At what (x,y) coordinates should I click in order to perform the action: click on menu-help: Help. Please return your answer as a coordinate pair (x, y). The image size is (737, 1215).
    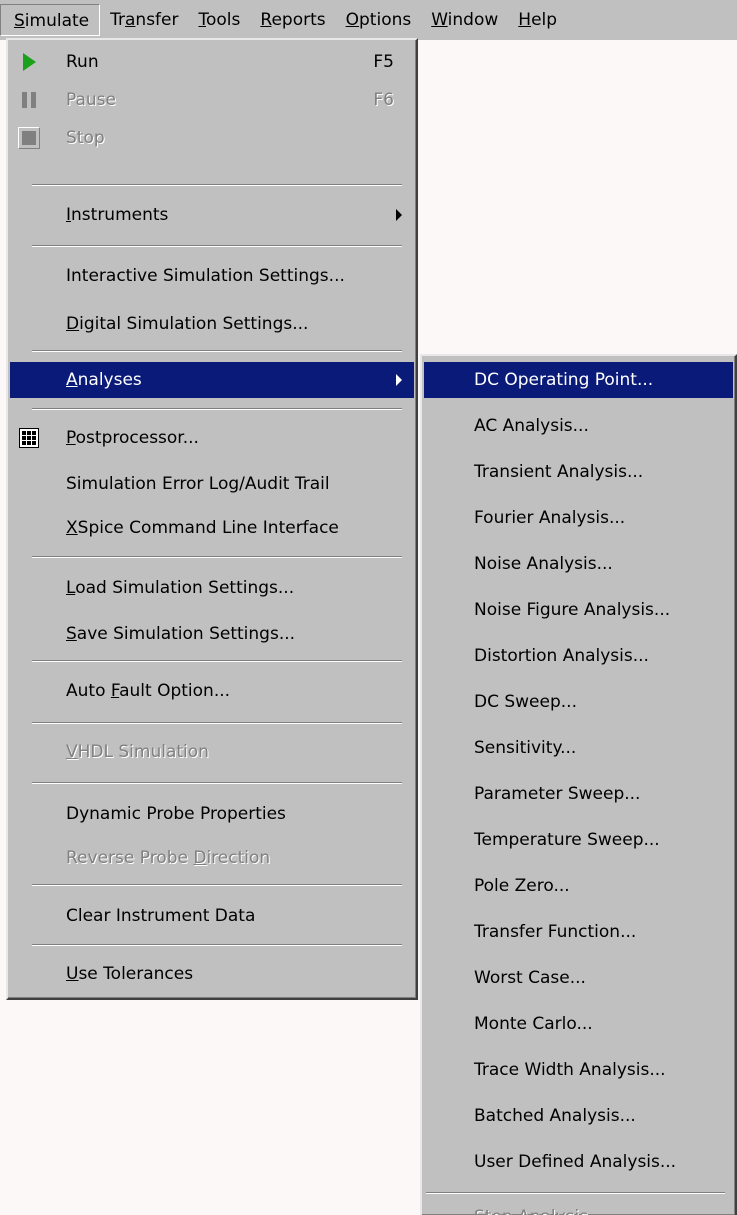
    Looking at the image, I should click on (537, 20).